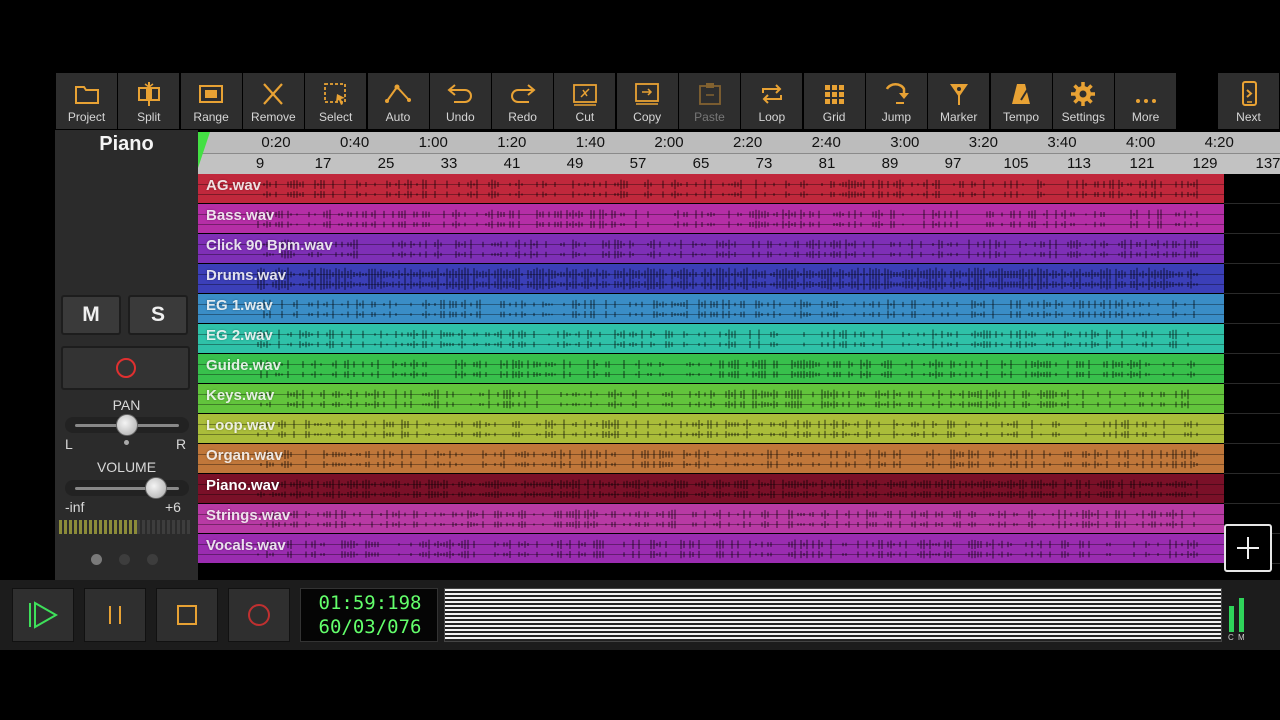 This screenshot has height=720, width=1280. Describe the element at coordinates (711, 309) in the screenshot. I see `track-lane: EG 1.wav` at that location.